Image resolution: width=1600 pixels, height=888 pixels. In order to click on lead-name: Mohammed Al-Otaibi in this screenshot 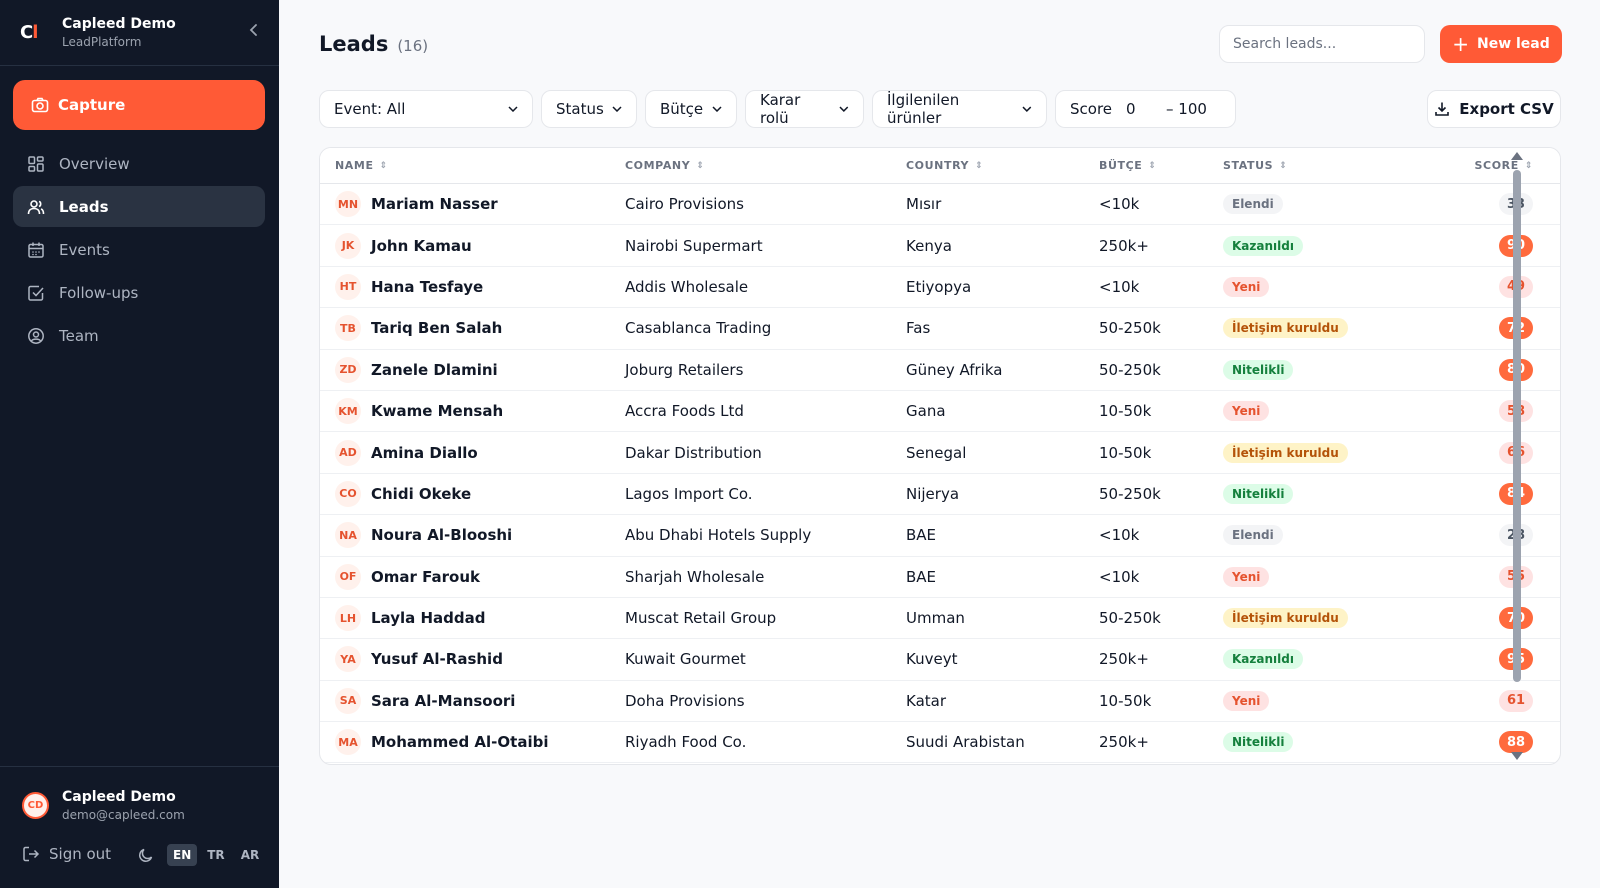, I will do `click(459, 742)`.